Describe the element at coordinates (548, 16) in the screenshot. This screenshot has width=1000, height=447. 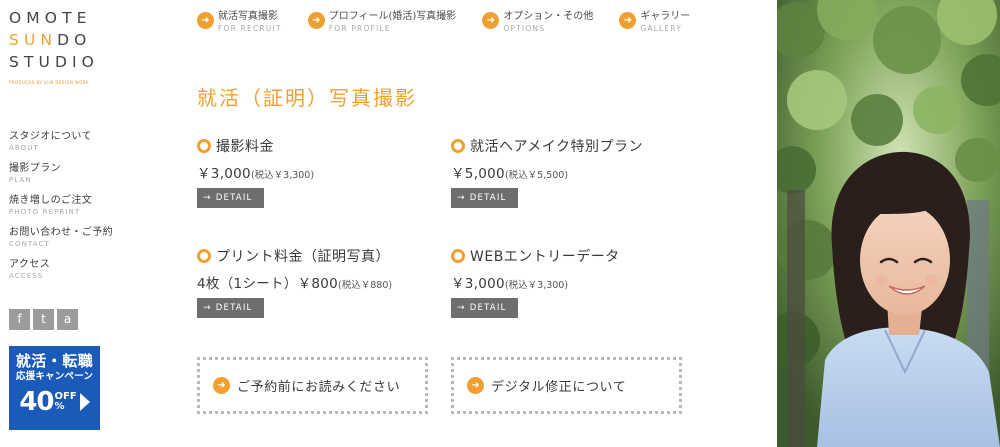
I see `top-nav-label: オプション・その他` at that location.